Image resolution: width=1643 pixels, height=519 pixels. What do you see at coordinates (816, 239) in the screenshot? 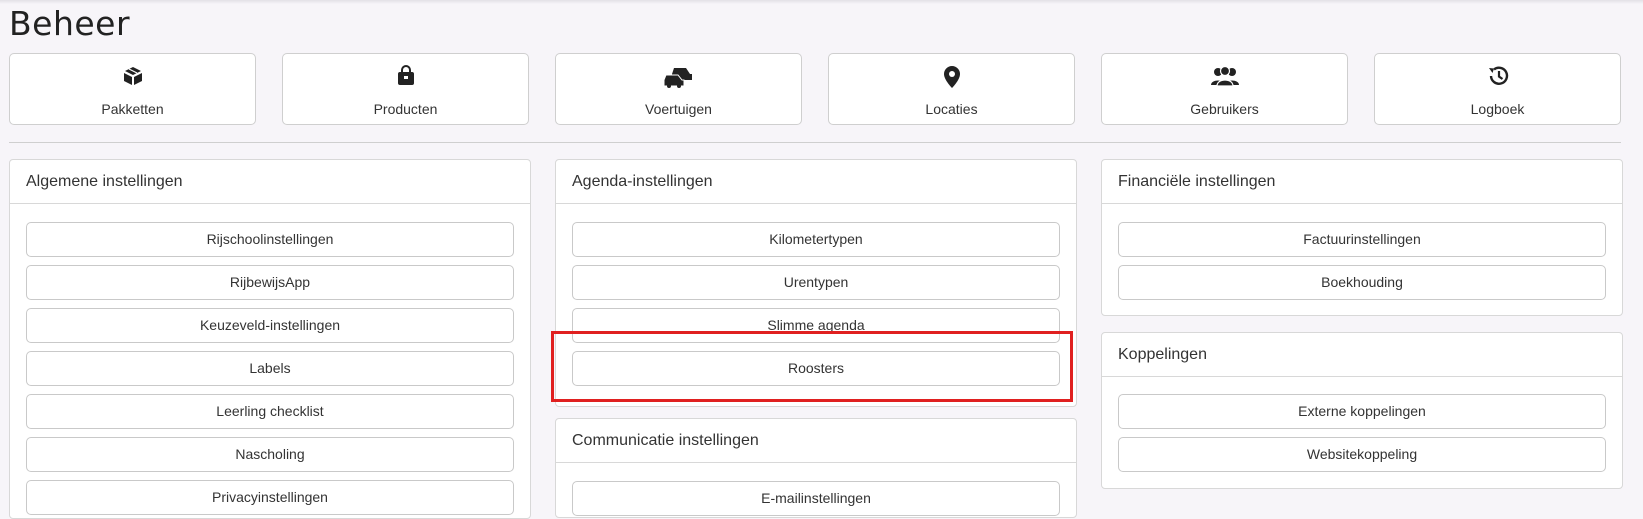
I see `kilometertypen-button: Kilometertypen` at bounding box center [816, 239].